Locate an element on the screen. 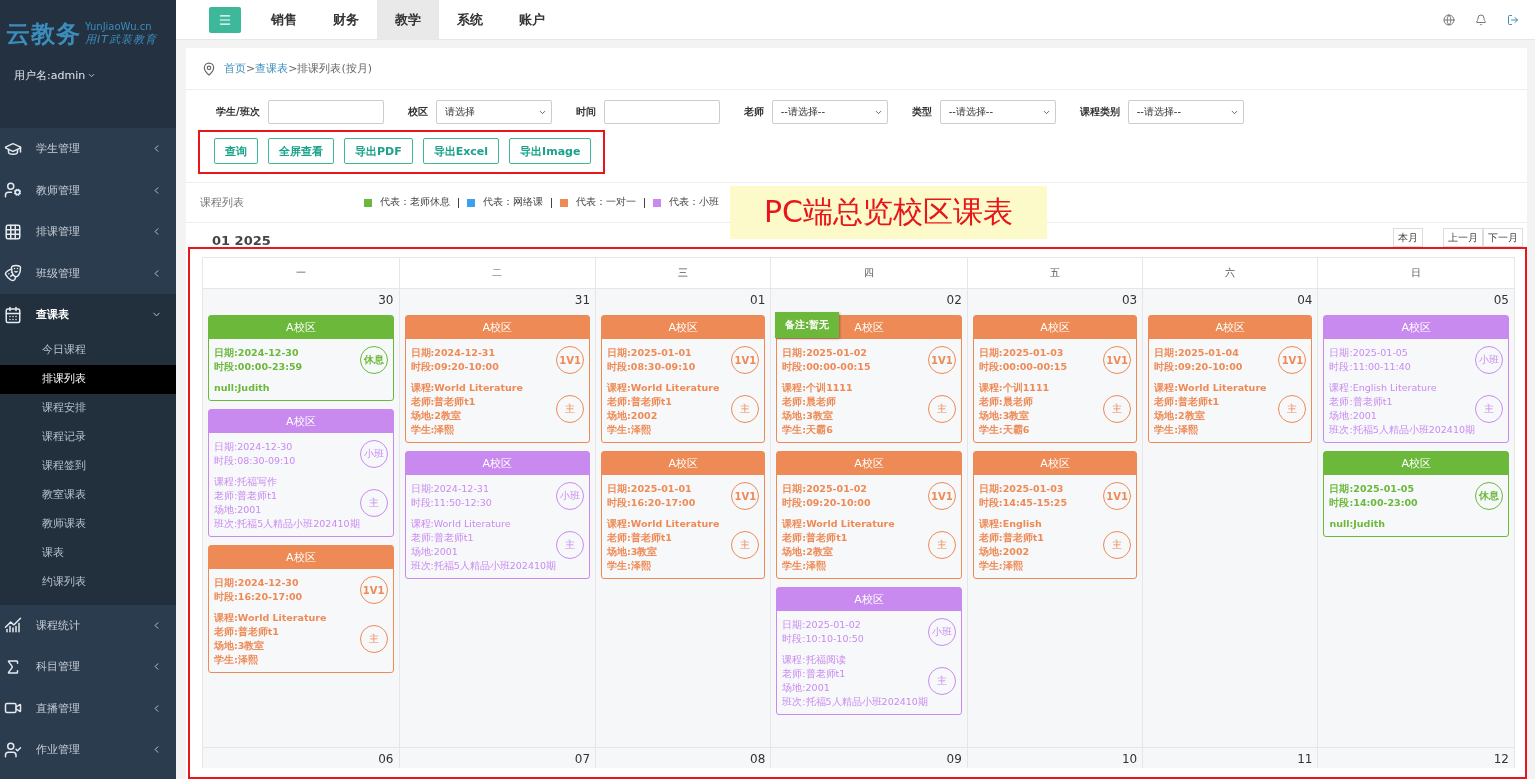 This screenshot has width=1535, height=779. date-text: 日期:2025-01-01 is located at coordinates (650, 489).